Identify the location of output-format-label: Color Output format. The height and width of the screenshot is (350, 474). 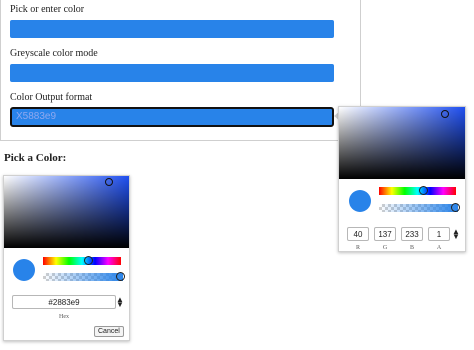
(51, 97).